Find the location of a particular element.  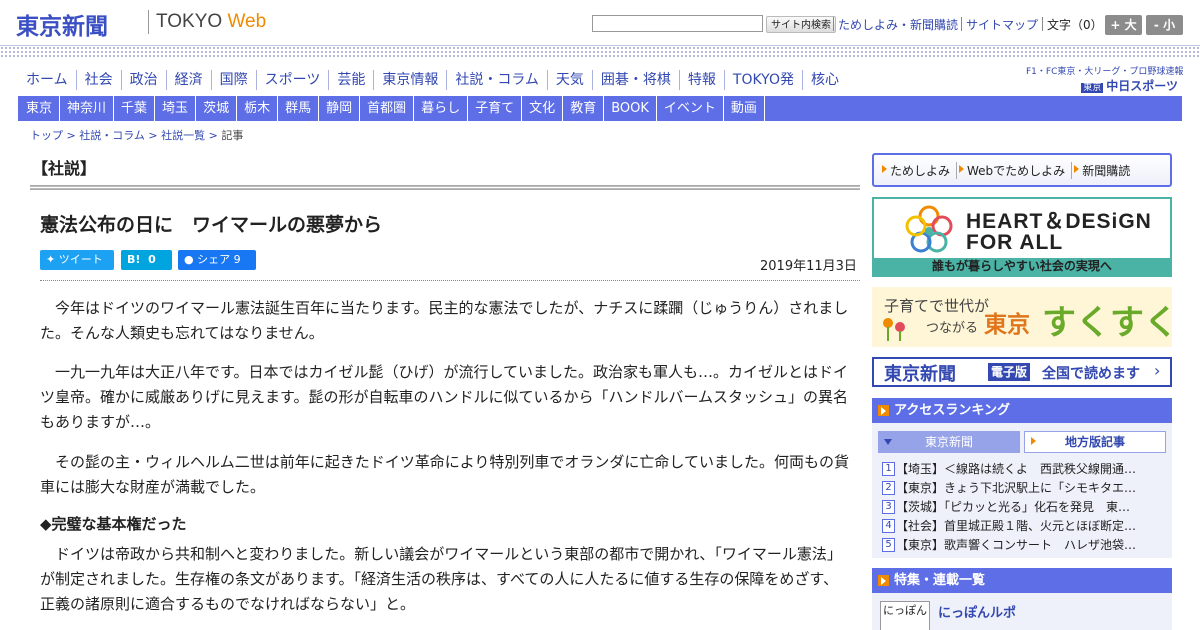

search-button: サイト内検索 is located at coordinates (801, 24).